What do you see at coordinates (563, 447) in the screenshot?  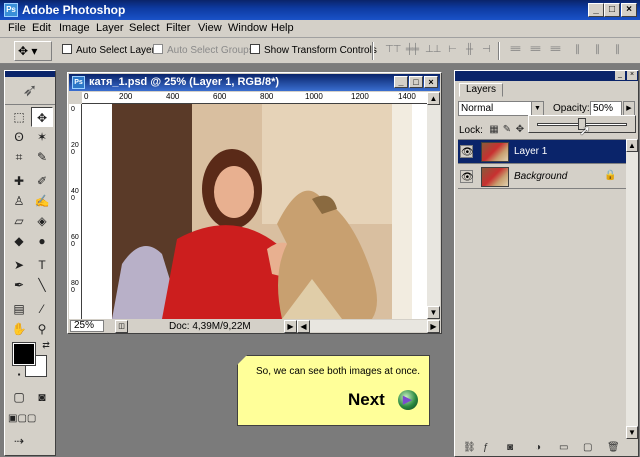 I see `new-group-icon: ▭` at bounding box center [563, 447].